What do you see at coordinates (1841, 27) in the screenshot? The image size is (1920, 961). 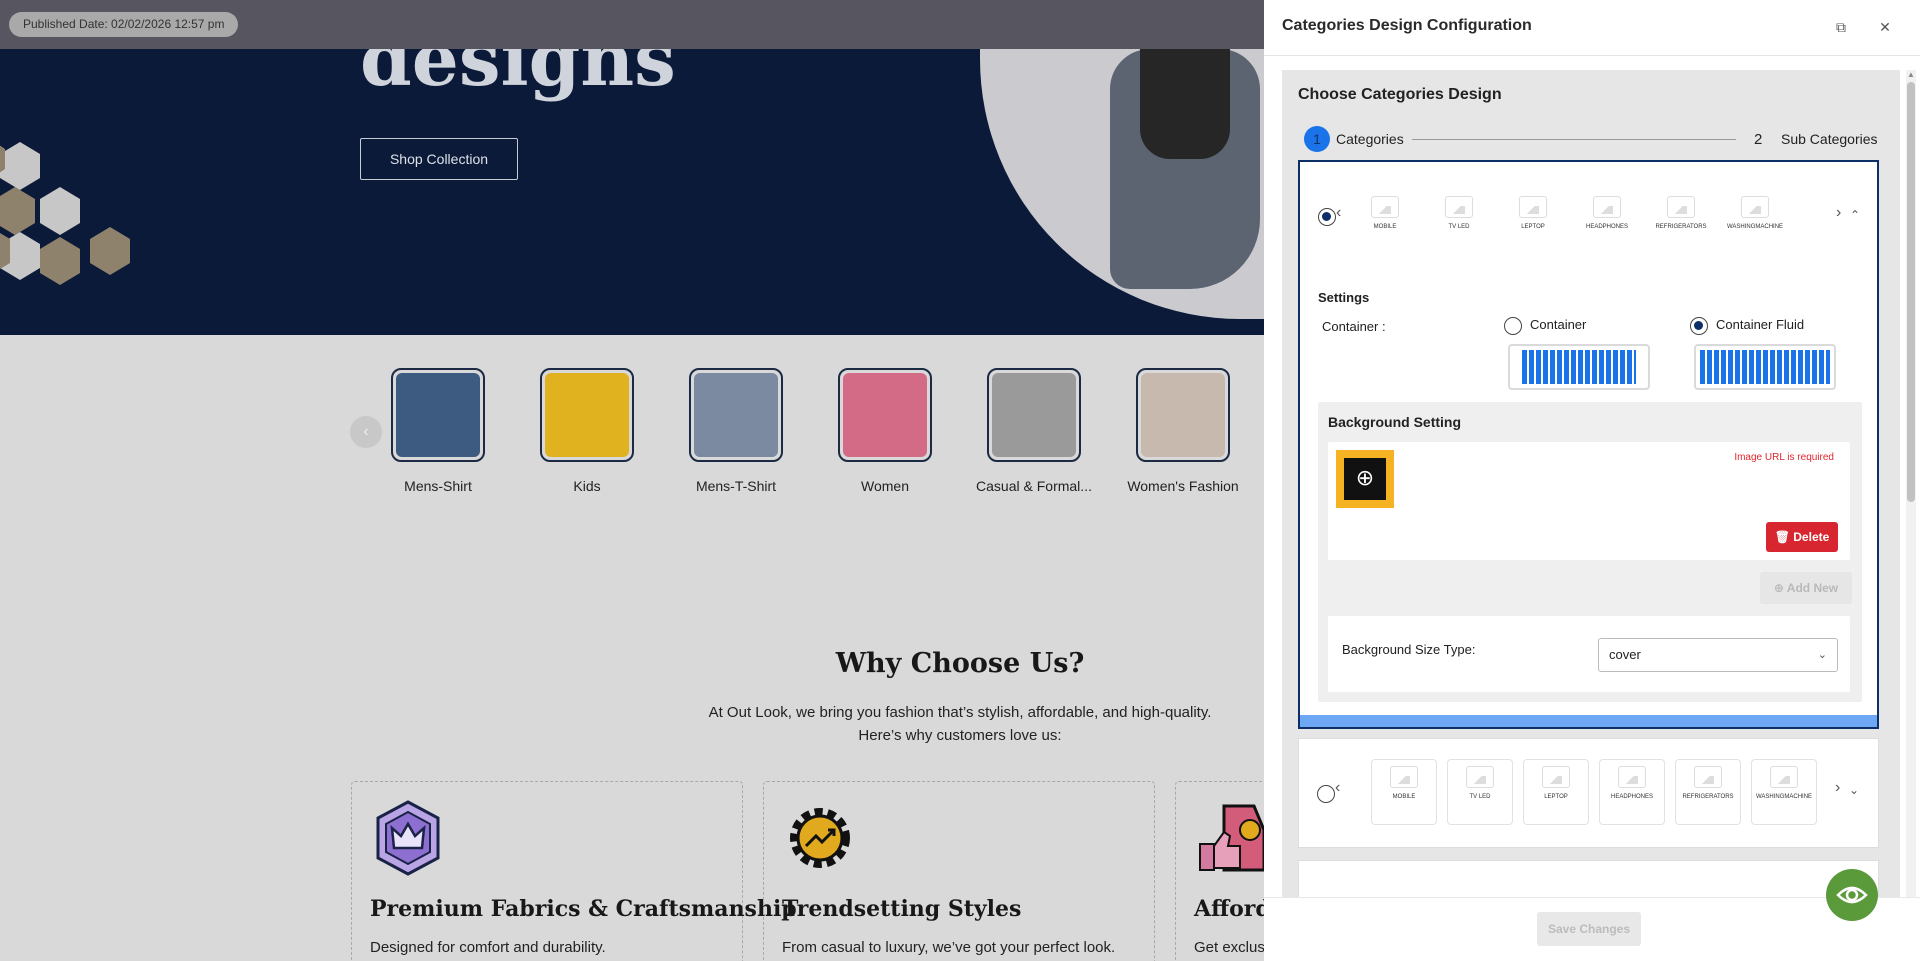 I see `expand-icon: ⧉` at bounding box center [1841, 27].